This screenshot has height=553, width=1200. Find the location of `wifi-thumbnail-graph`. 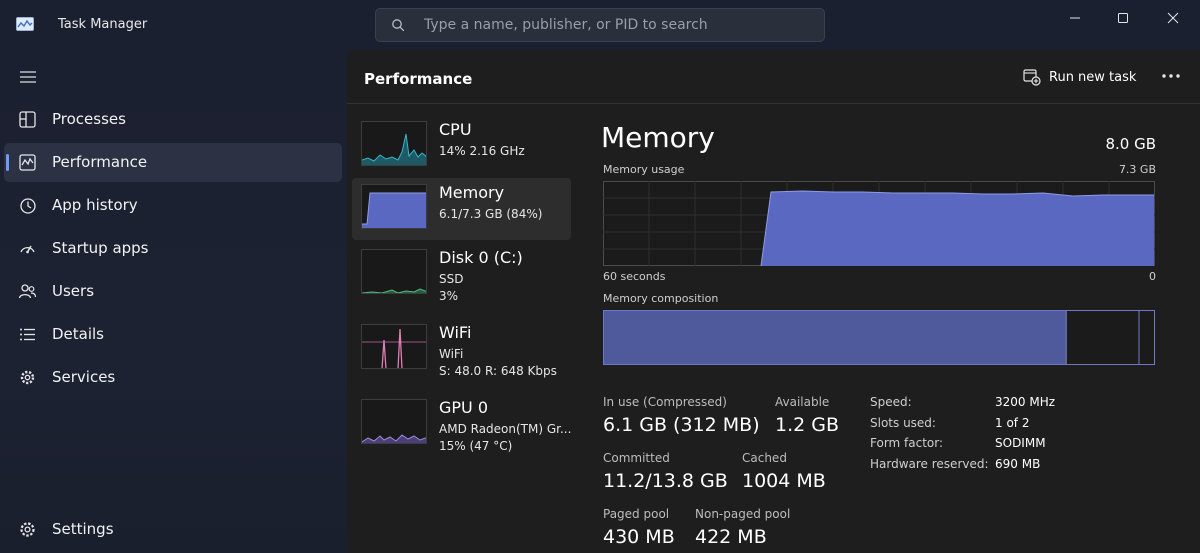

wifi-thumbnail-graph is located at coordinates (394, 346).